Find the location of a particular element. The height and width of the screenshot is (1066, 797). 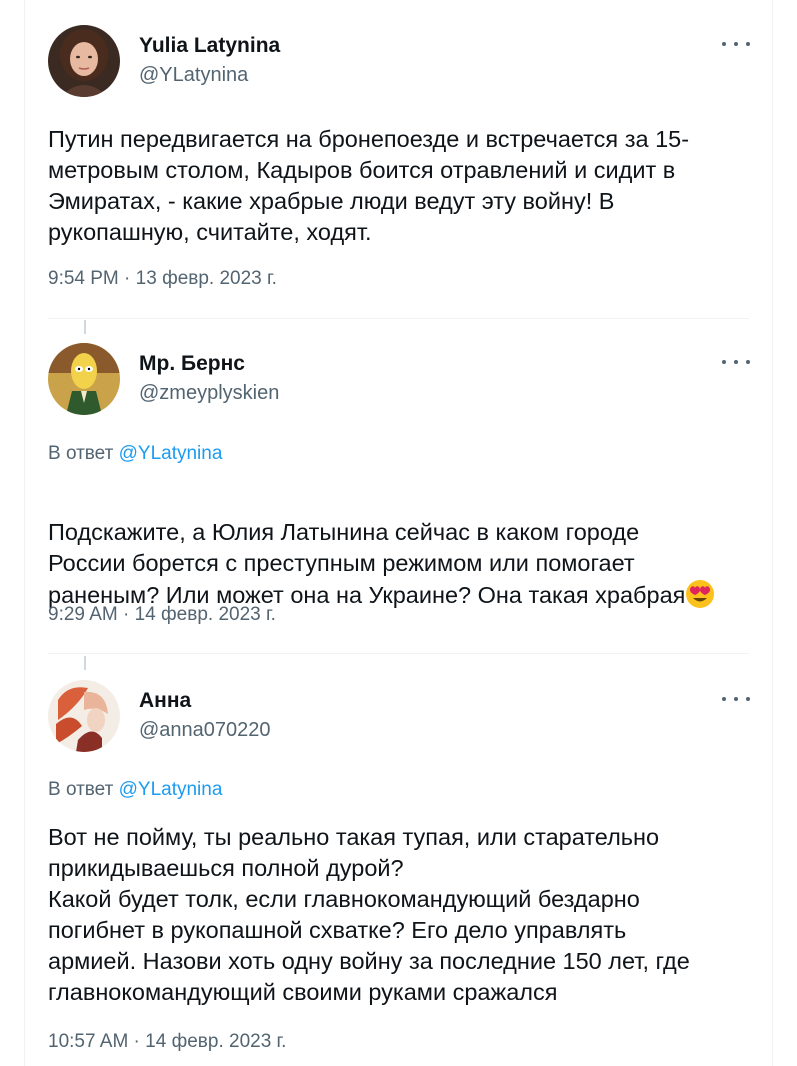

author-handle: @YLatynina is located at coordinates (193, 75).